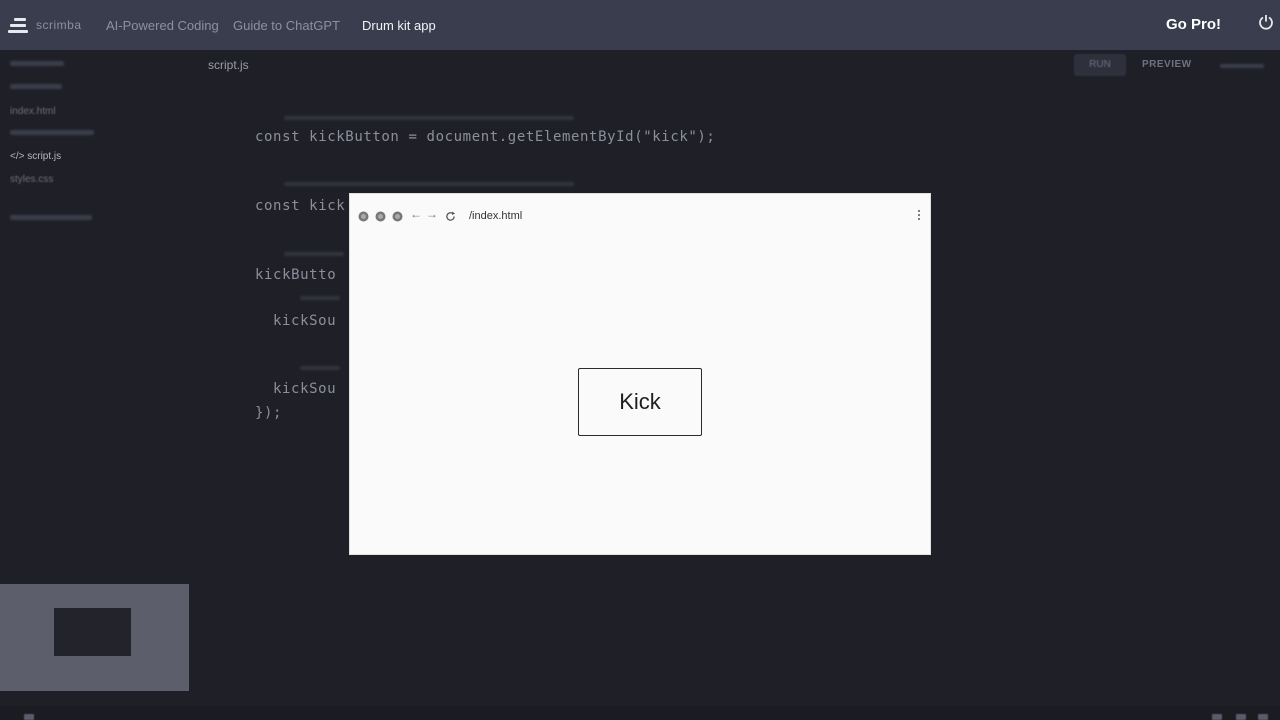 The height and width of the screenshot is (720, 1280). I want to click on code-line: });, so click(269, 413).